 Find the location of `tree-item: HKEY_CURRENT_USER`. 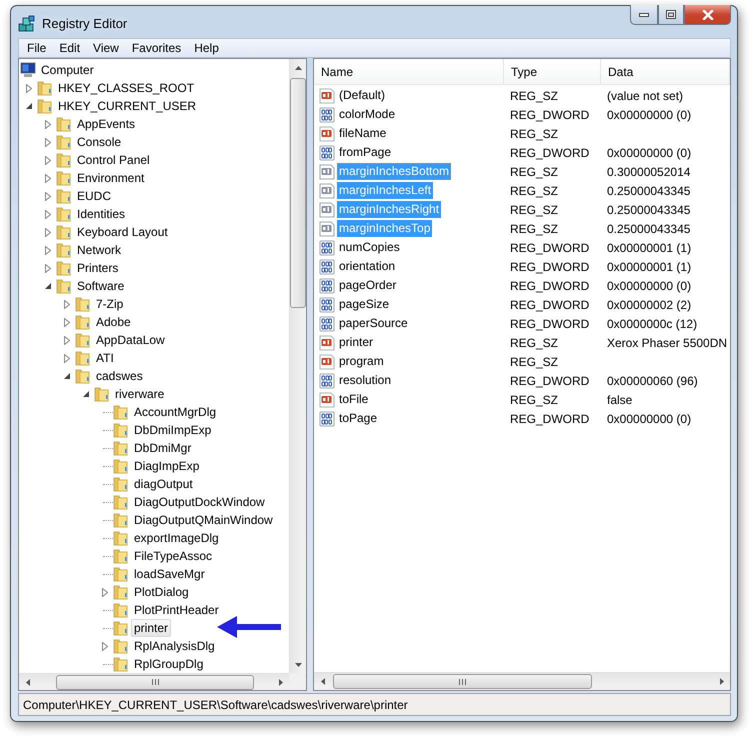

tree-item: HKEY_CURRENT_USER is located at coordinates (127, 106).